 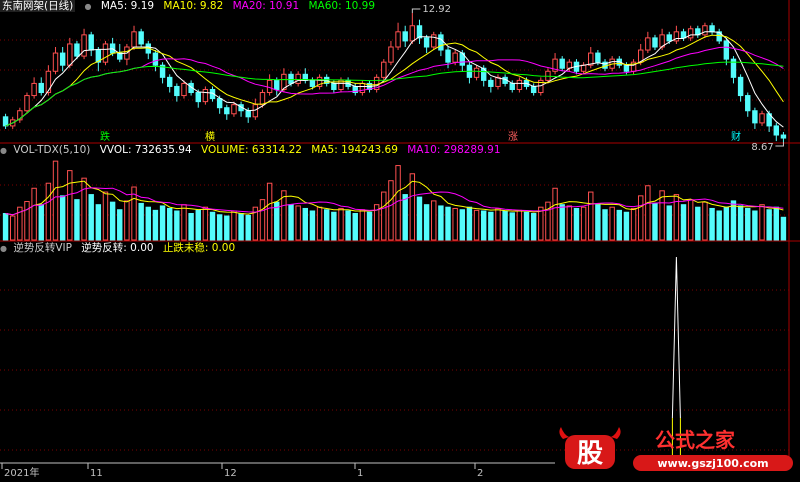 I want to click on ind-dropdown-icon: ●, so click(x=3, y=248).